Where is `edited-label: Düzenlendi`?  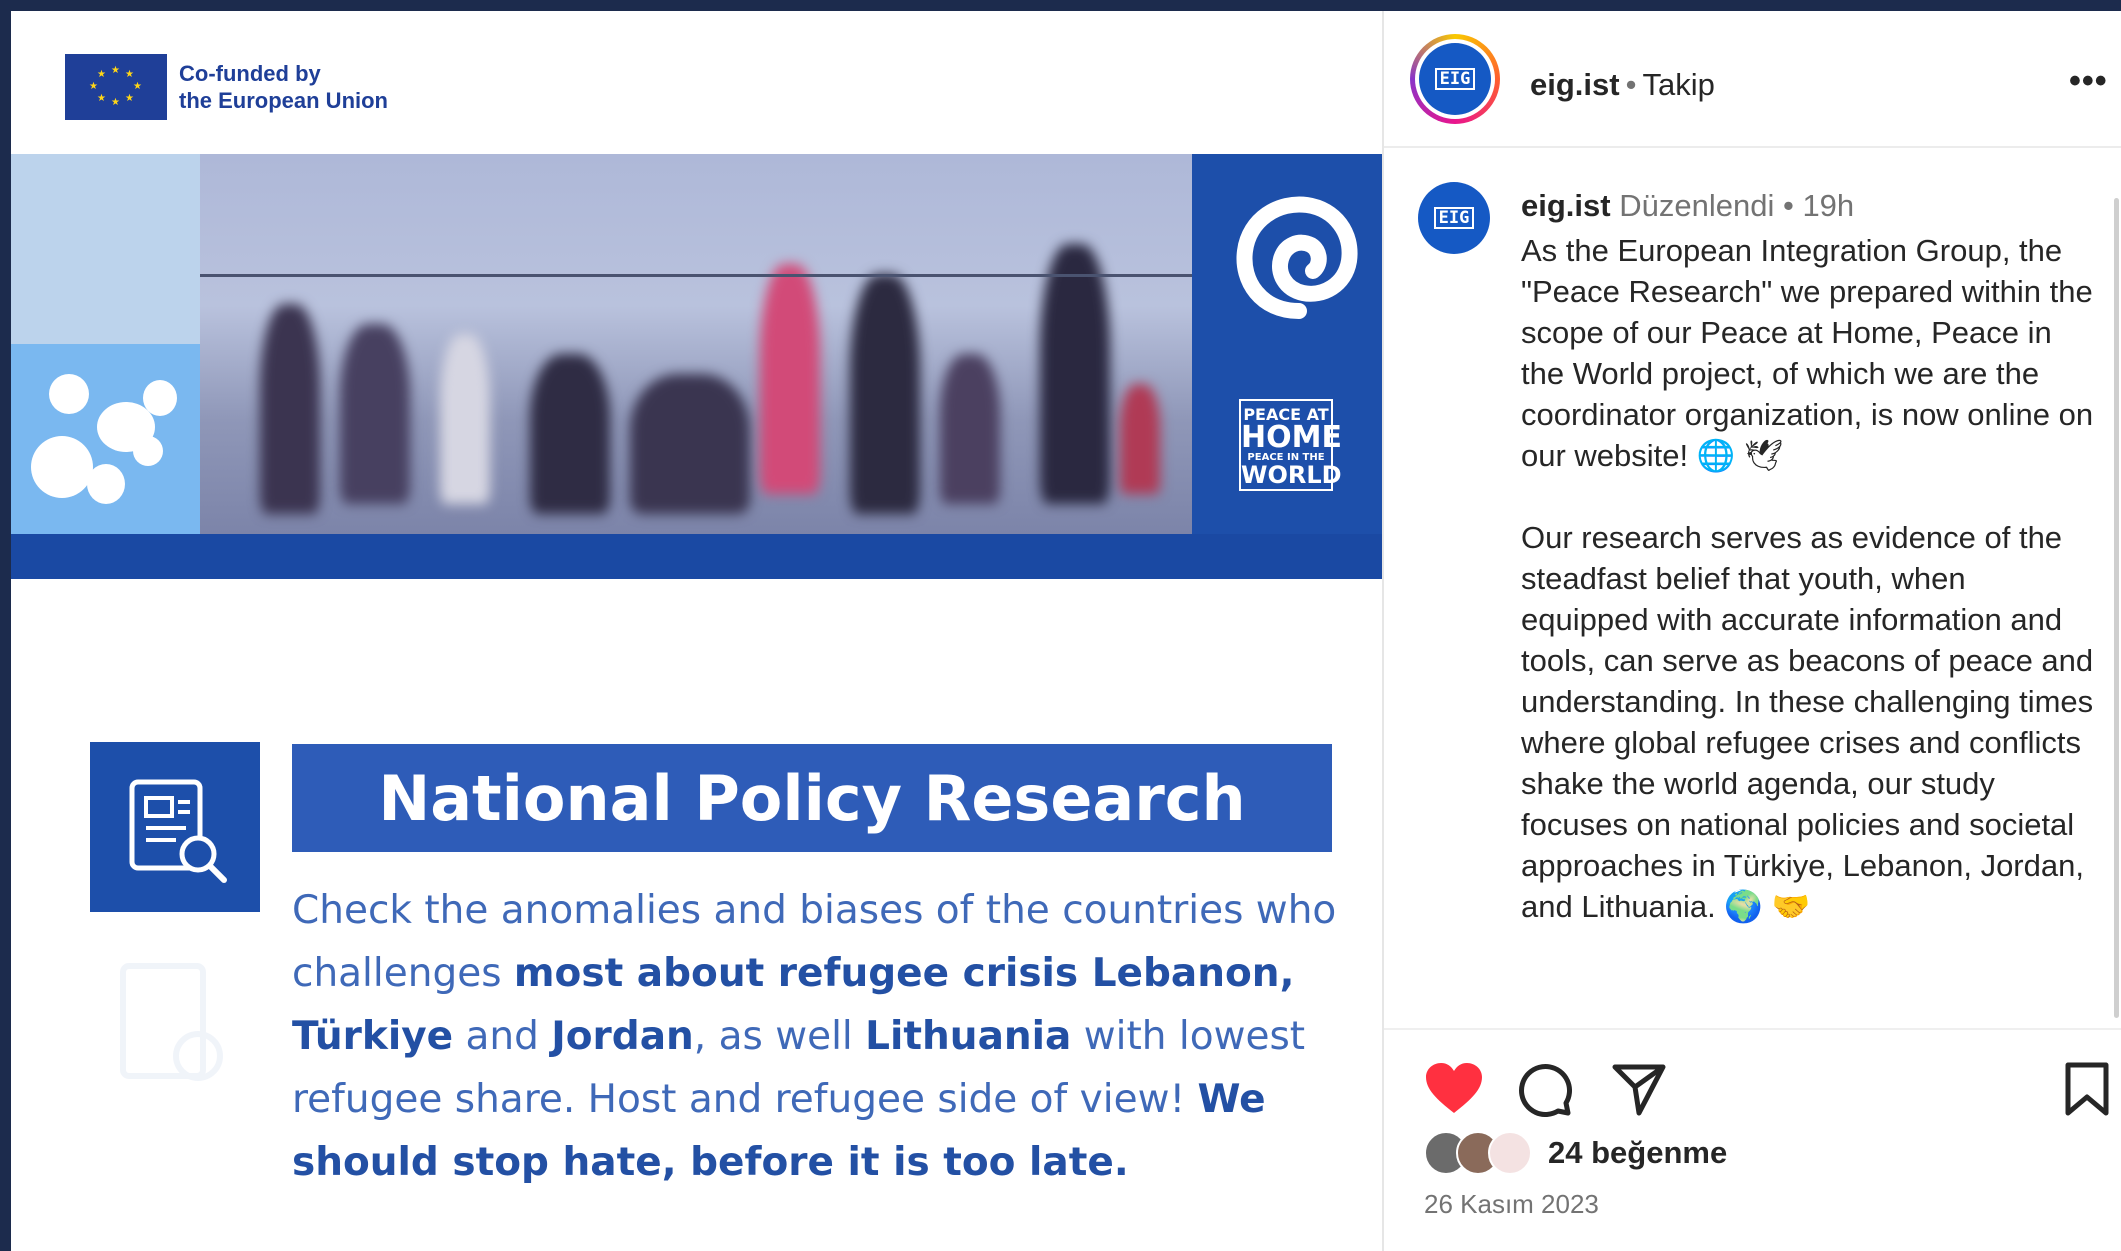 edited-label: Düzenlendi is located at coordinates (1697, 205).